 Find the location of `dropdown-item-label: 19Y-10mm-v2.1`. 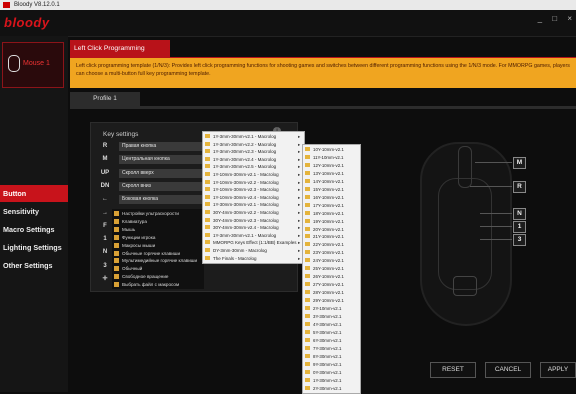

dropdown-item-label: 19Y-10mm-v2.1 is located at coordinates (328, 221).